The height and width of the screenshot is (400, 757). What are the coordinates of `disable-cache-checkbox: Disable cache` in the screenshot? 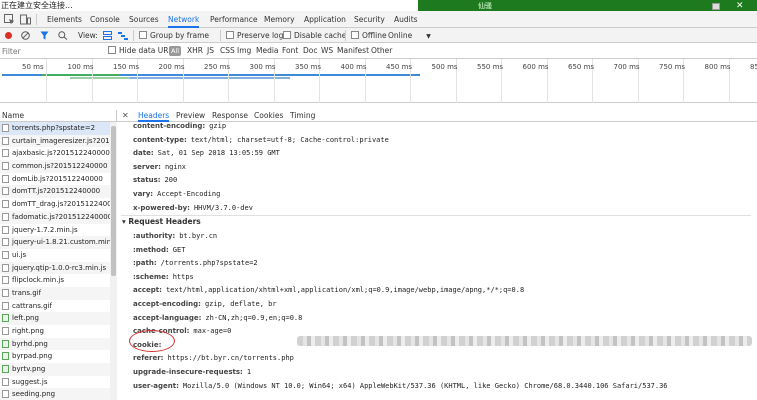 It's located at (314, 35).